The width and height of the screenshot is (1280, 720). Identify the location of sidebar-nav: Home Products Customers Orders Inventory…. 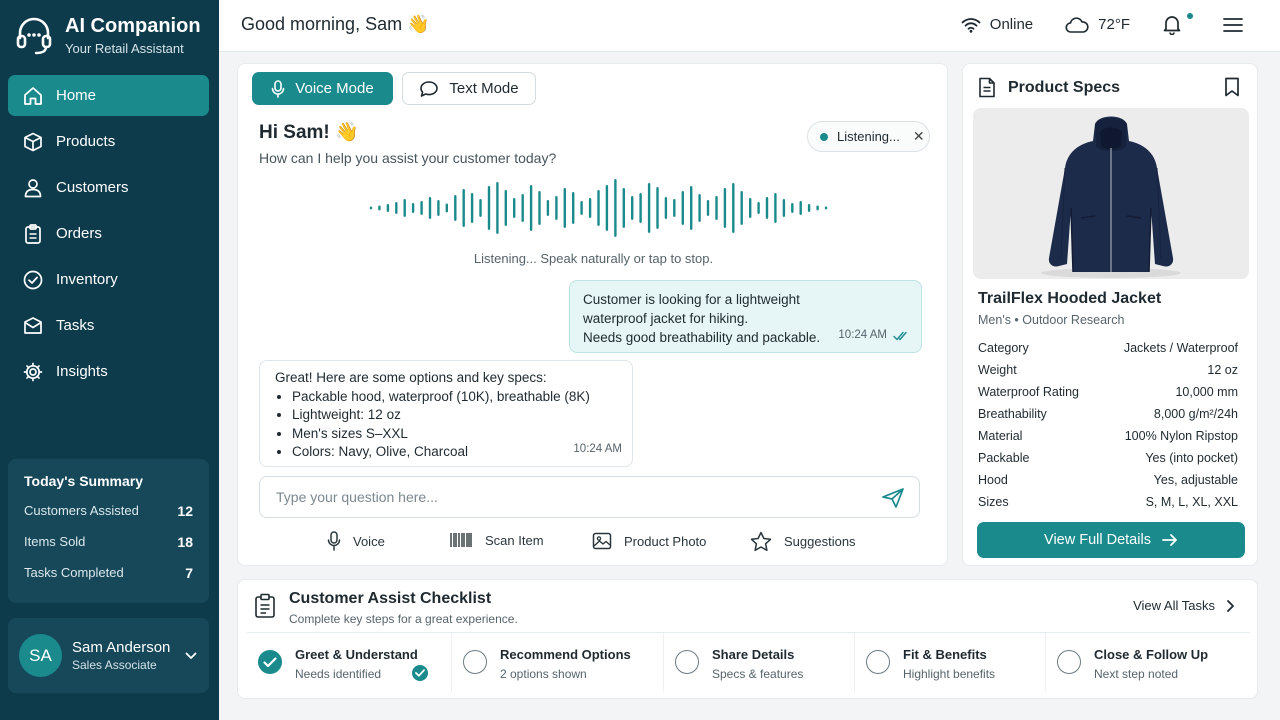
(108, 236).